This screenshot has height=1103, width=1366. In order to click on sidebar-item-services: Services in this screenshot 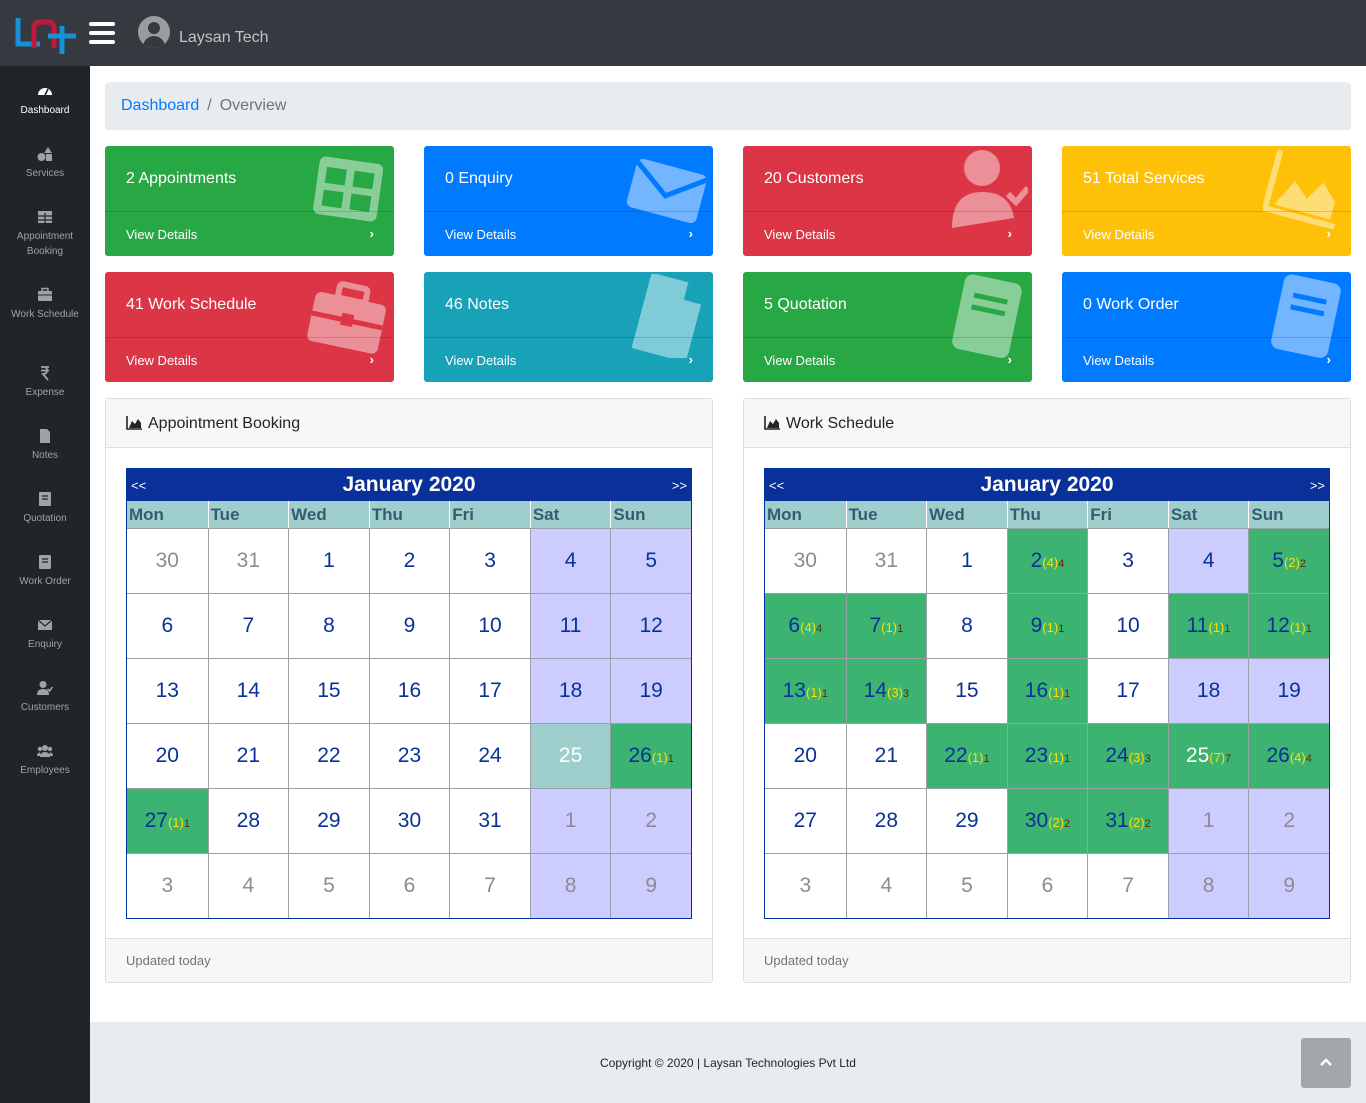, I will do `click(45, 163)`.